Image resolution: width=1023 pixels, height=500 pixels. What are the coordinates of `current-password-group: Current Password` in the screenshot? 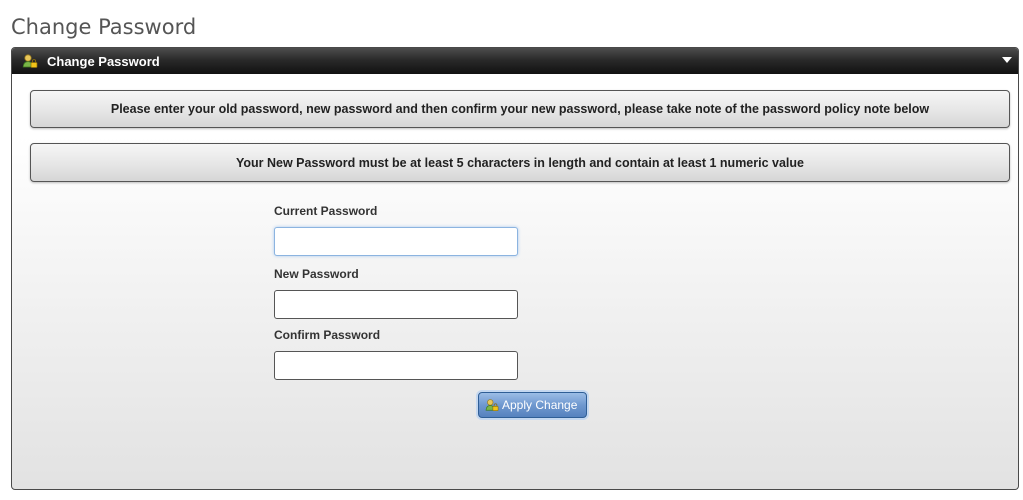 It's located at (404, 230).